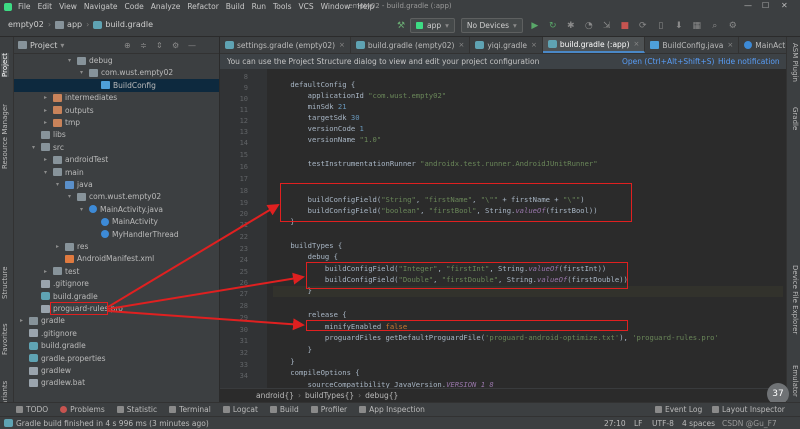  I want to click on arrow-to-debug, so click(205, 293).